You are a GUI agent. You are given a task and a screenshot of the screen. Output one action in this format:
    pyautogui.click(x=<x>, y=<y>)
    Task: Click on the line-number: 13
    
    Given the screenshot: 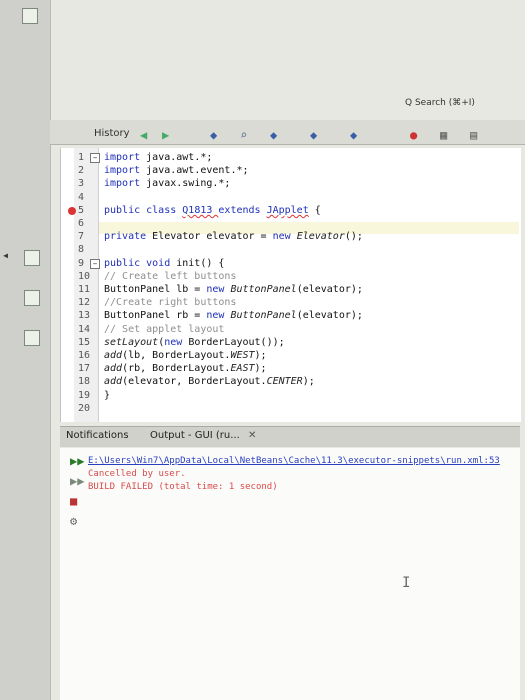 What is the action you would take?
    pyautogui.click(x=84, y=316)
    